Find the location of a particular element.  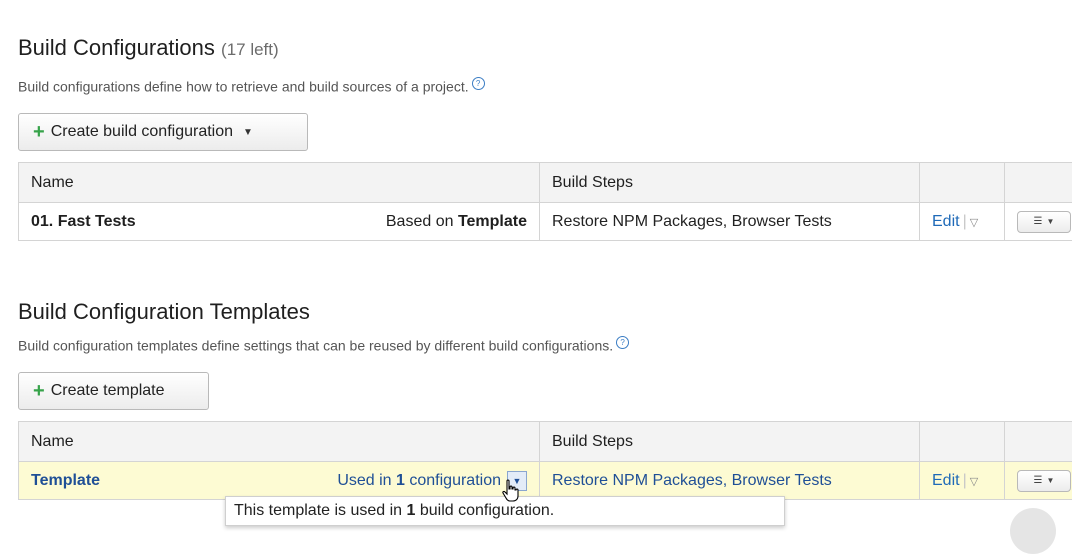

config-edit-cell: Edit|▽ is located at coordinates (962, 222).